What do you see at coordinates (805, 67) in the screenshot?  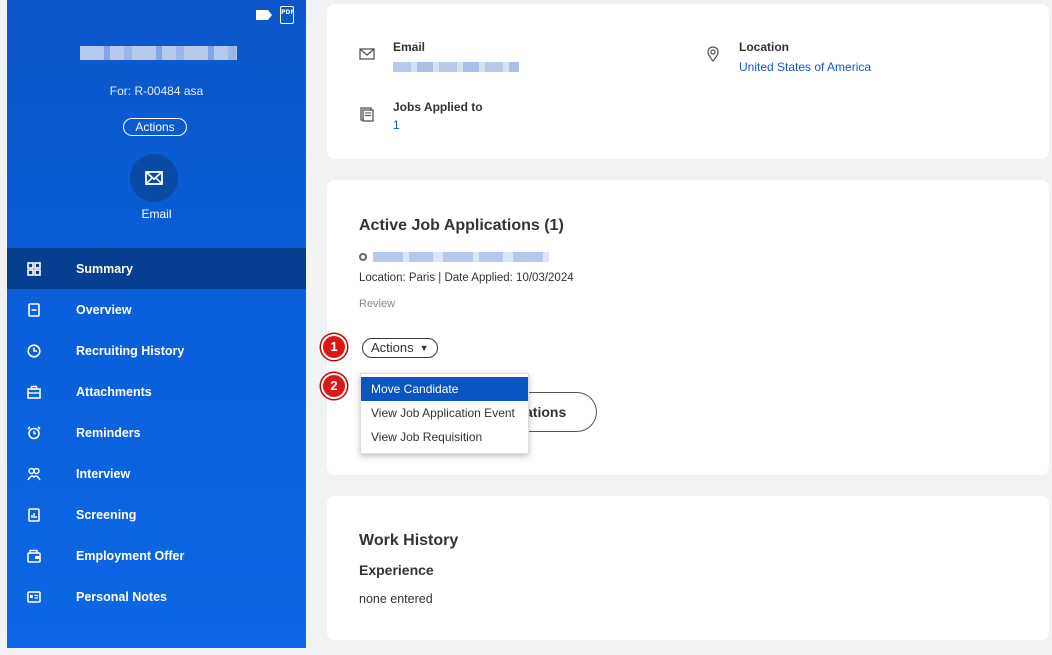 I see `location-value-link: United States of America` at bounding box center [805, 67].